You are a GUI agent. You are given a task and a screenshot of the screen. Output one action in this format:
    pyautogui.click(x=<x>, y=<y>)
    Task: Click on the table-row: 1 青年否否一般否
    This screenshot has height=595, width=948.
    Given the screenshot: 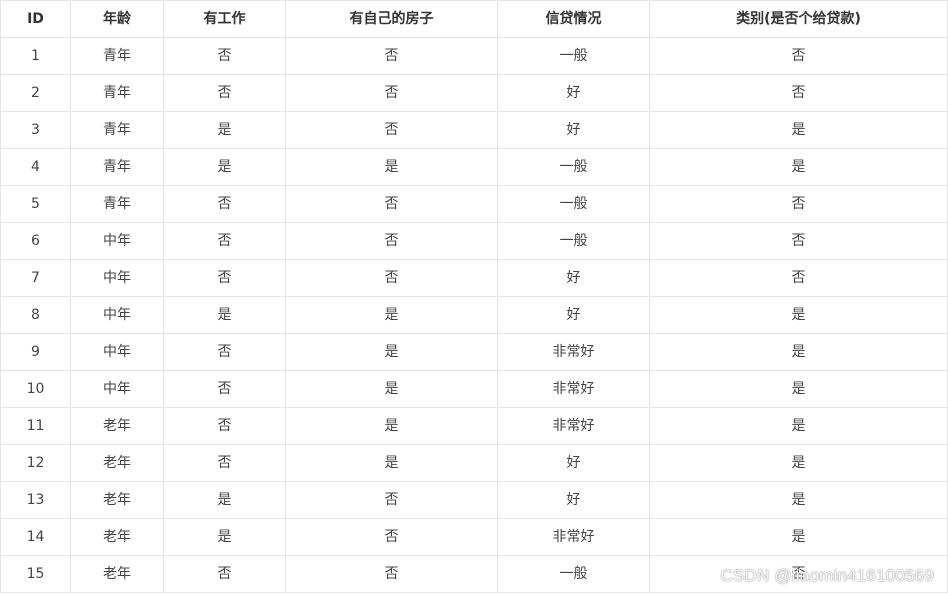 What is the action you would take?
    pyautogui.click(x=474, y=56)
    